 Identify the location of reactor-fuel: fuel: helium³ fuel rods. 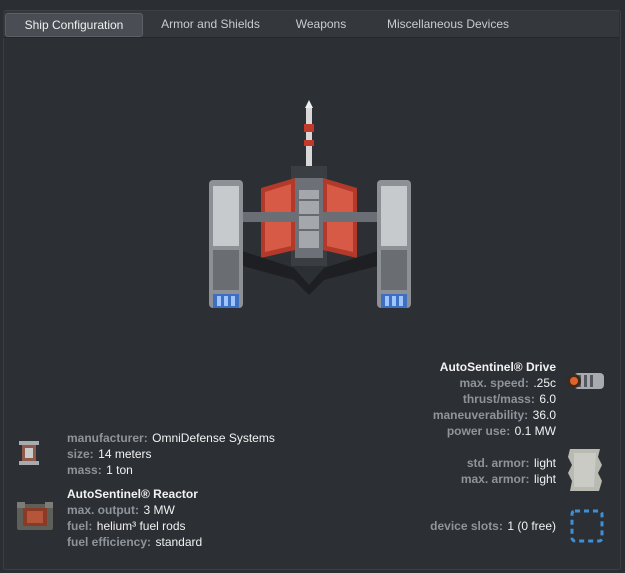
(126, 526).